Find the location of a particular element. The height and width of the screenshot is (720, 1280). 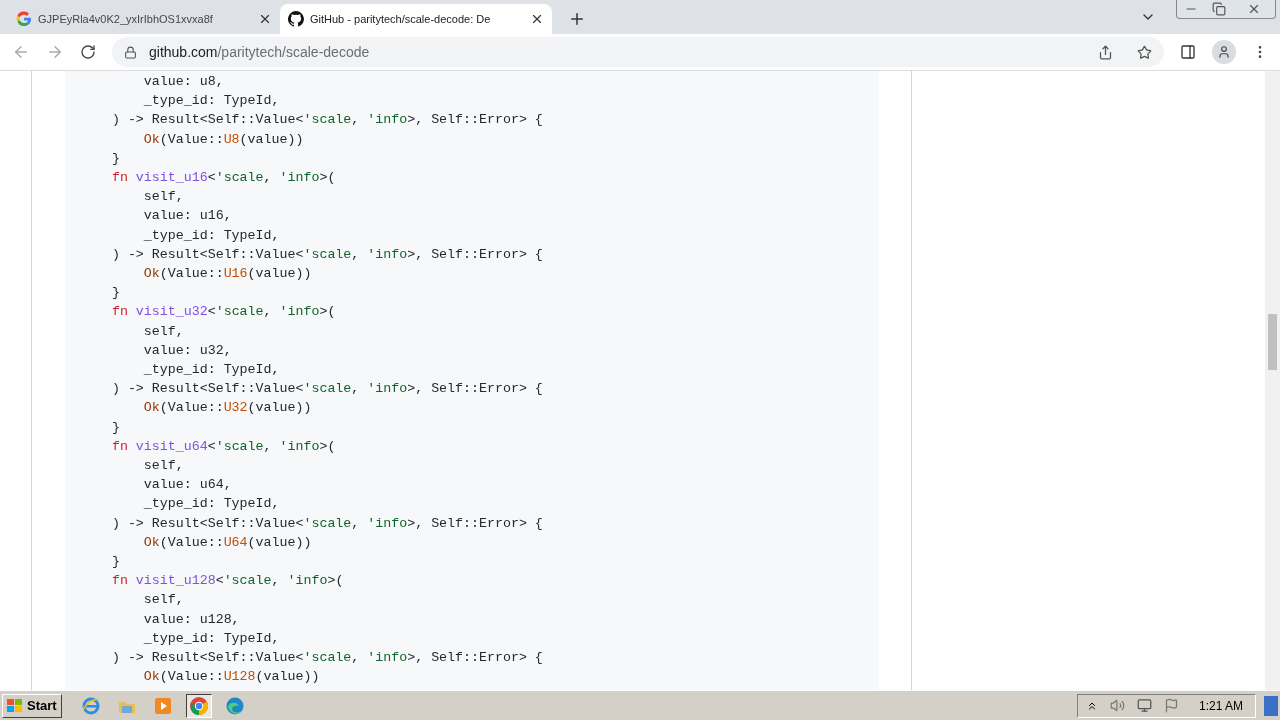

browser-tab: GJPEyRla4v0K2_yxIrIbhOS1xvxa8f is located at coordinates (144, 19).